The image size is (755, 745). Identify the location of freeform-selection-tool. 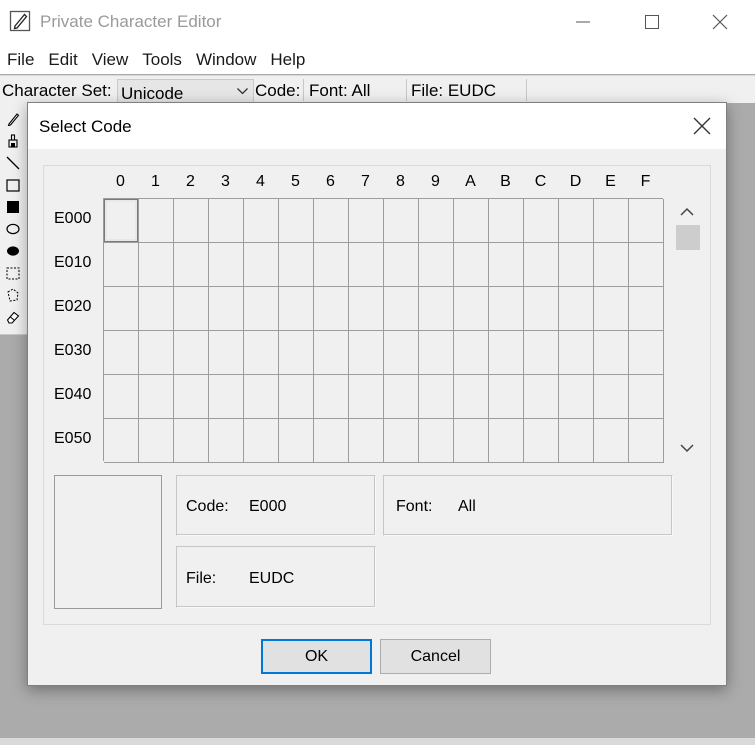
(12, 294).